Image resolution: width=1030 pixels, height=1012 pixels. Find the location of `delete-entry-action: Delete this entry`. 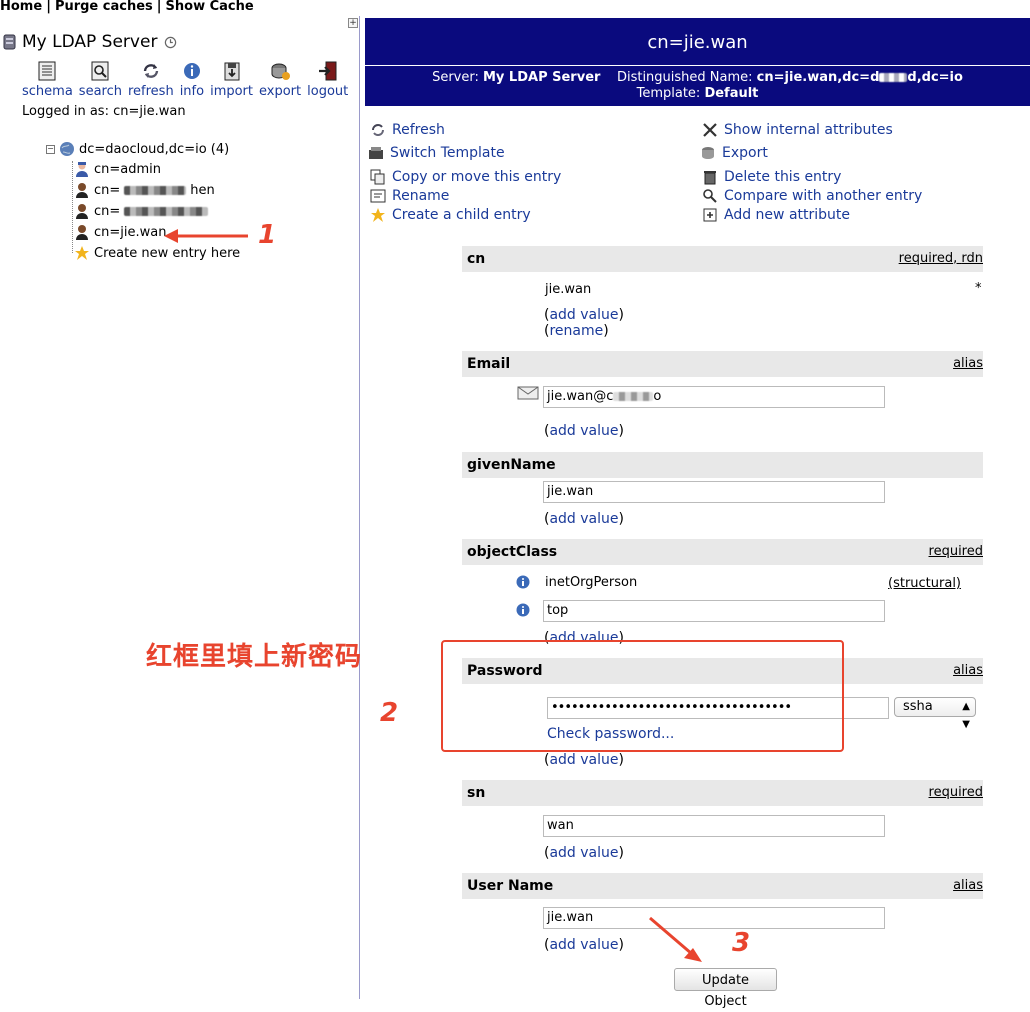

delete-entry-action: Delete this entry is located at coordinates (771, 177).